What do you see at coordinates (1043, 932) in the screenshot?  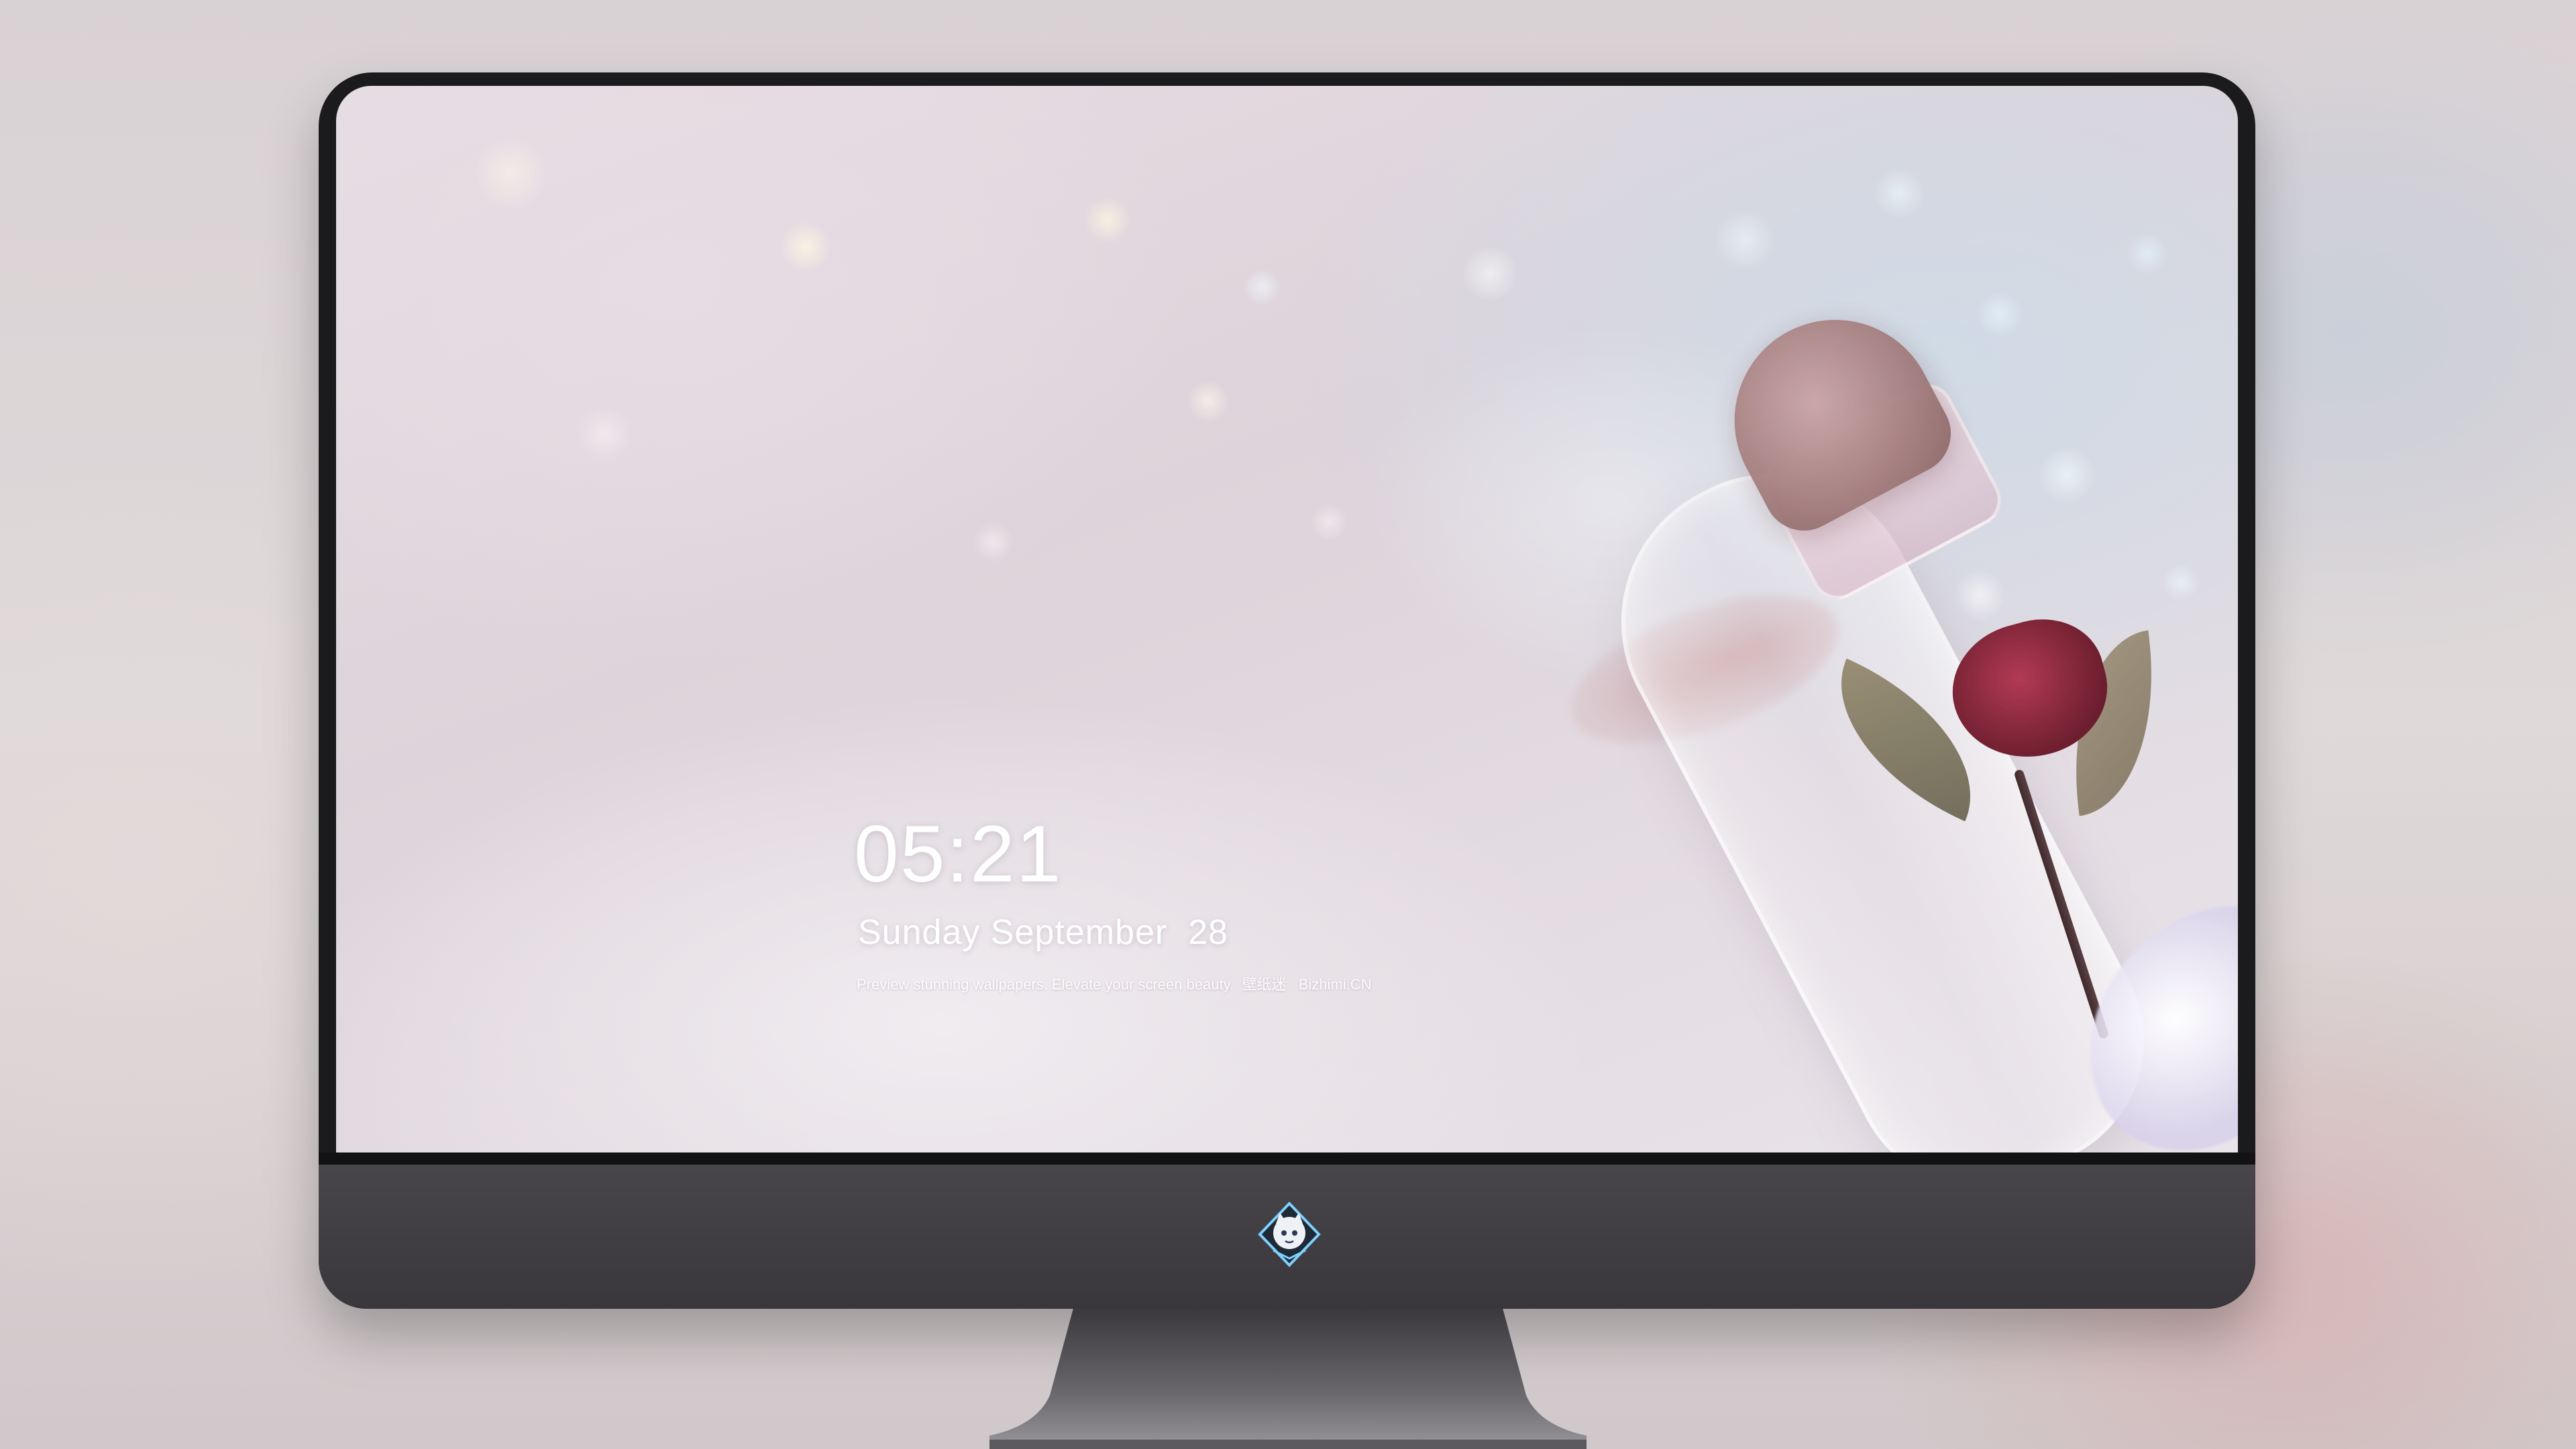 I see `lockscreen-date: Sunday September 28` at bounding box center [1043, 932].